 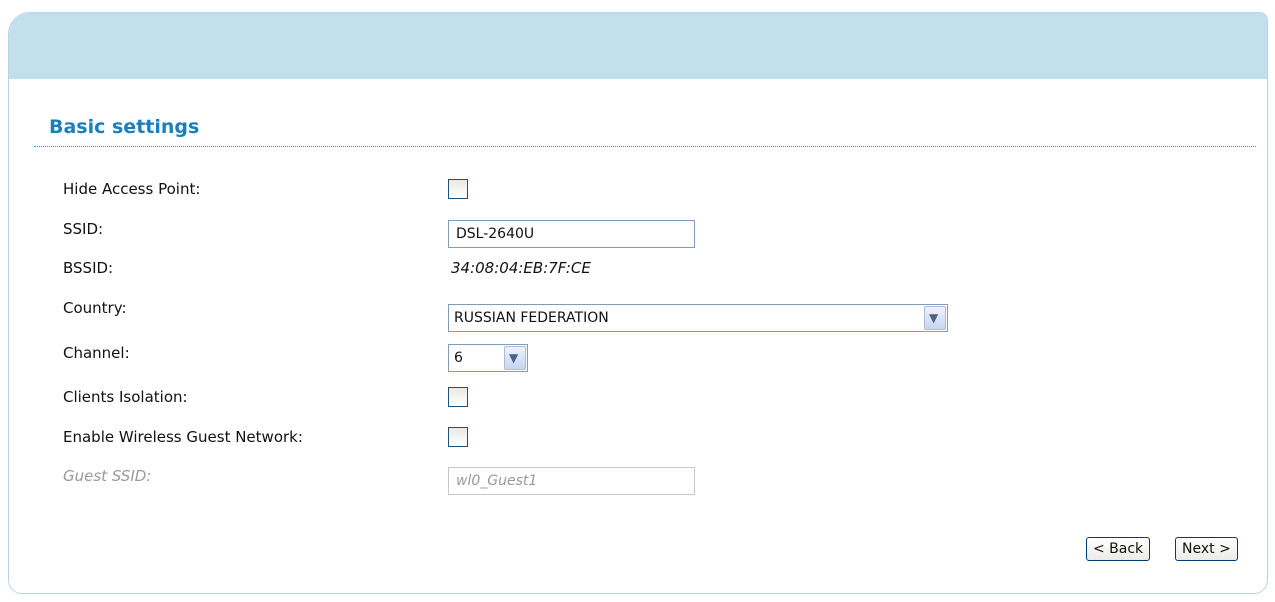 I want to click on channel-label: Channel:, so click(x=96, y=353).